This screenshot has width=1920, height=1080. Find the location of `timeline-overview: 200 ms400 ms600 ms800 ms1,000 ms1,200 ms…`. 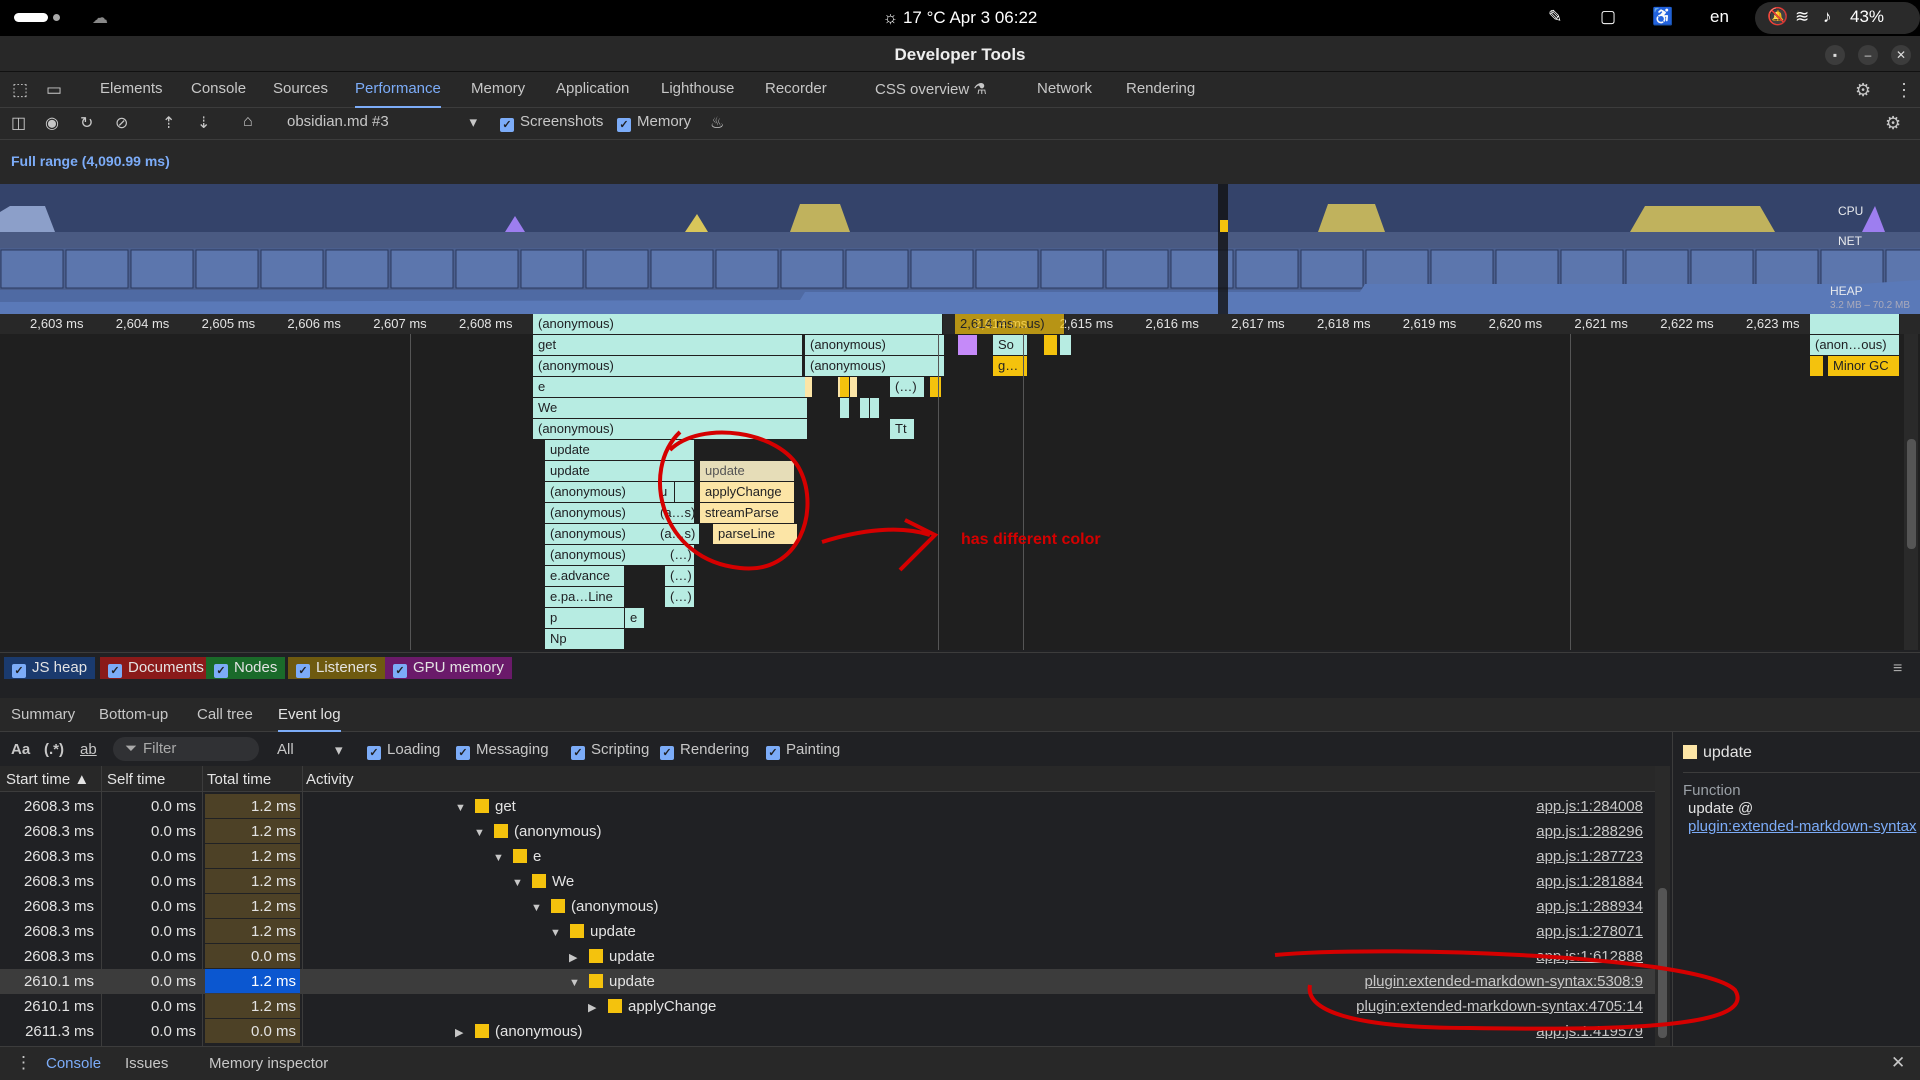

timeline-overview: 200 ms400 ms600 ms800 ms1,000 ms1,200 ms… is located at coordinates (960, 249).